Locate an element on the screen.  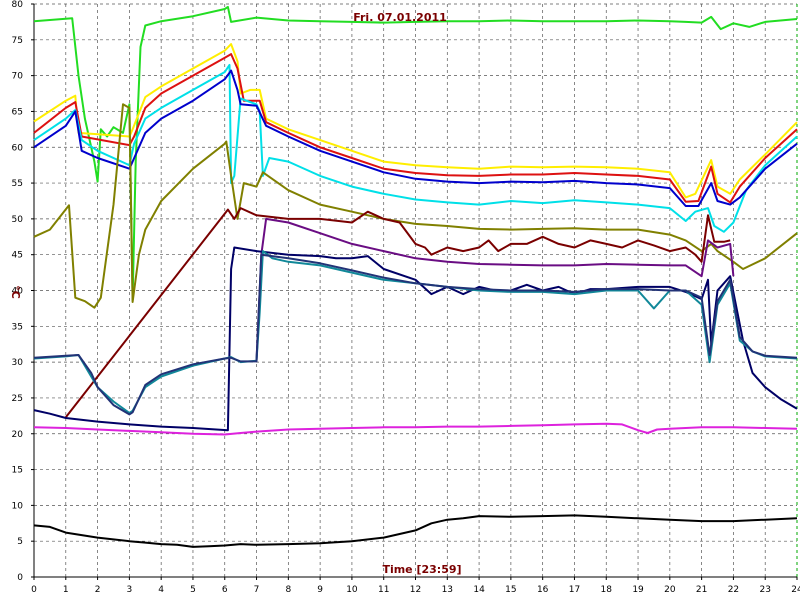
y-tick-label: 70 is located at coordinates (18, 77).